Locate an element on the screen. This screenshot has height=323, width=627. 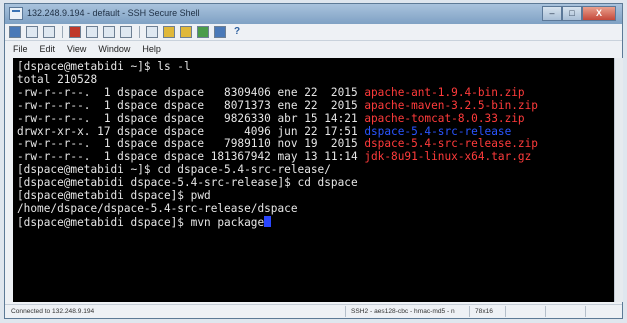
new-file-transfer-icon is located at coordinates (186, 32).